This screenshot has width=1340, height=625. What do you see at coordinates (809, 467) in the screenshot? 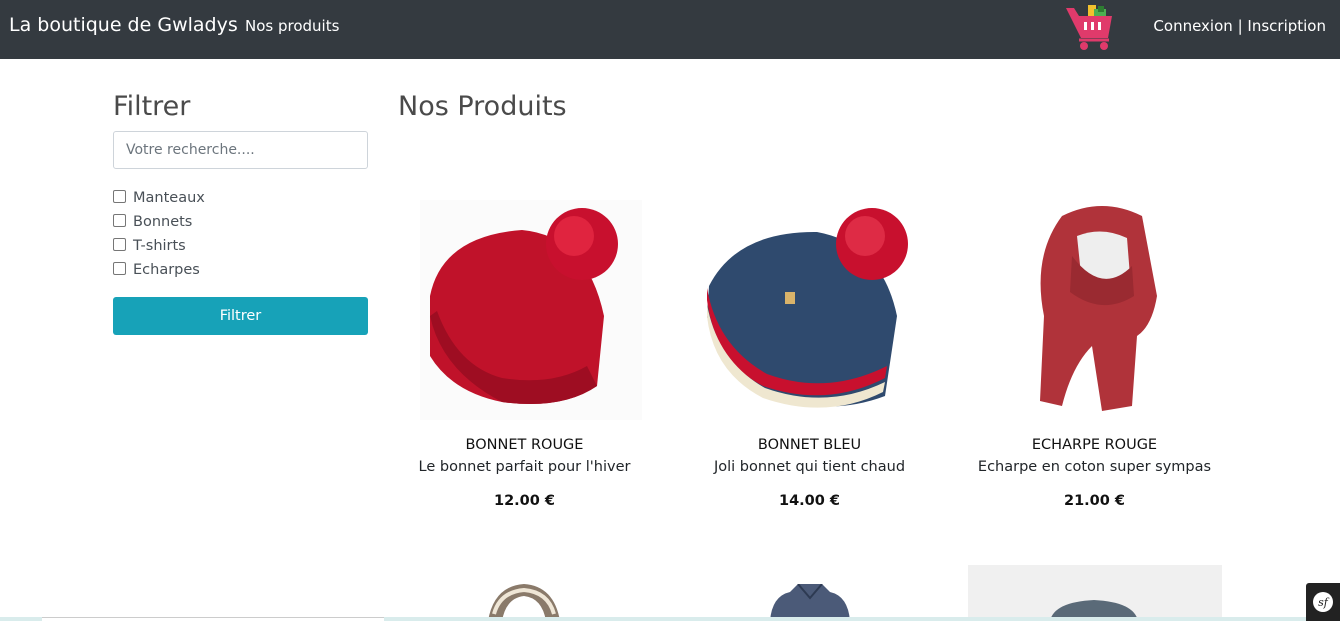
I see `product-description: Joli bonnet qui tient chaud` at bounding box center [809, 467].